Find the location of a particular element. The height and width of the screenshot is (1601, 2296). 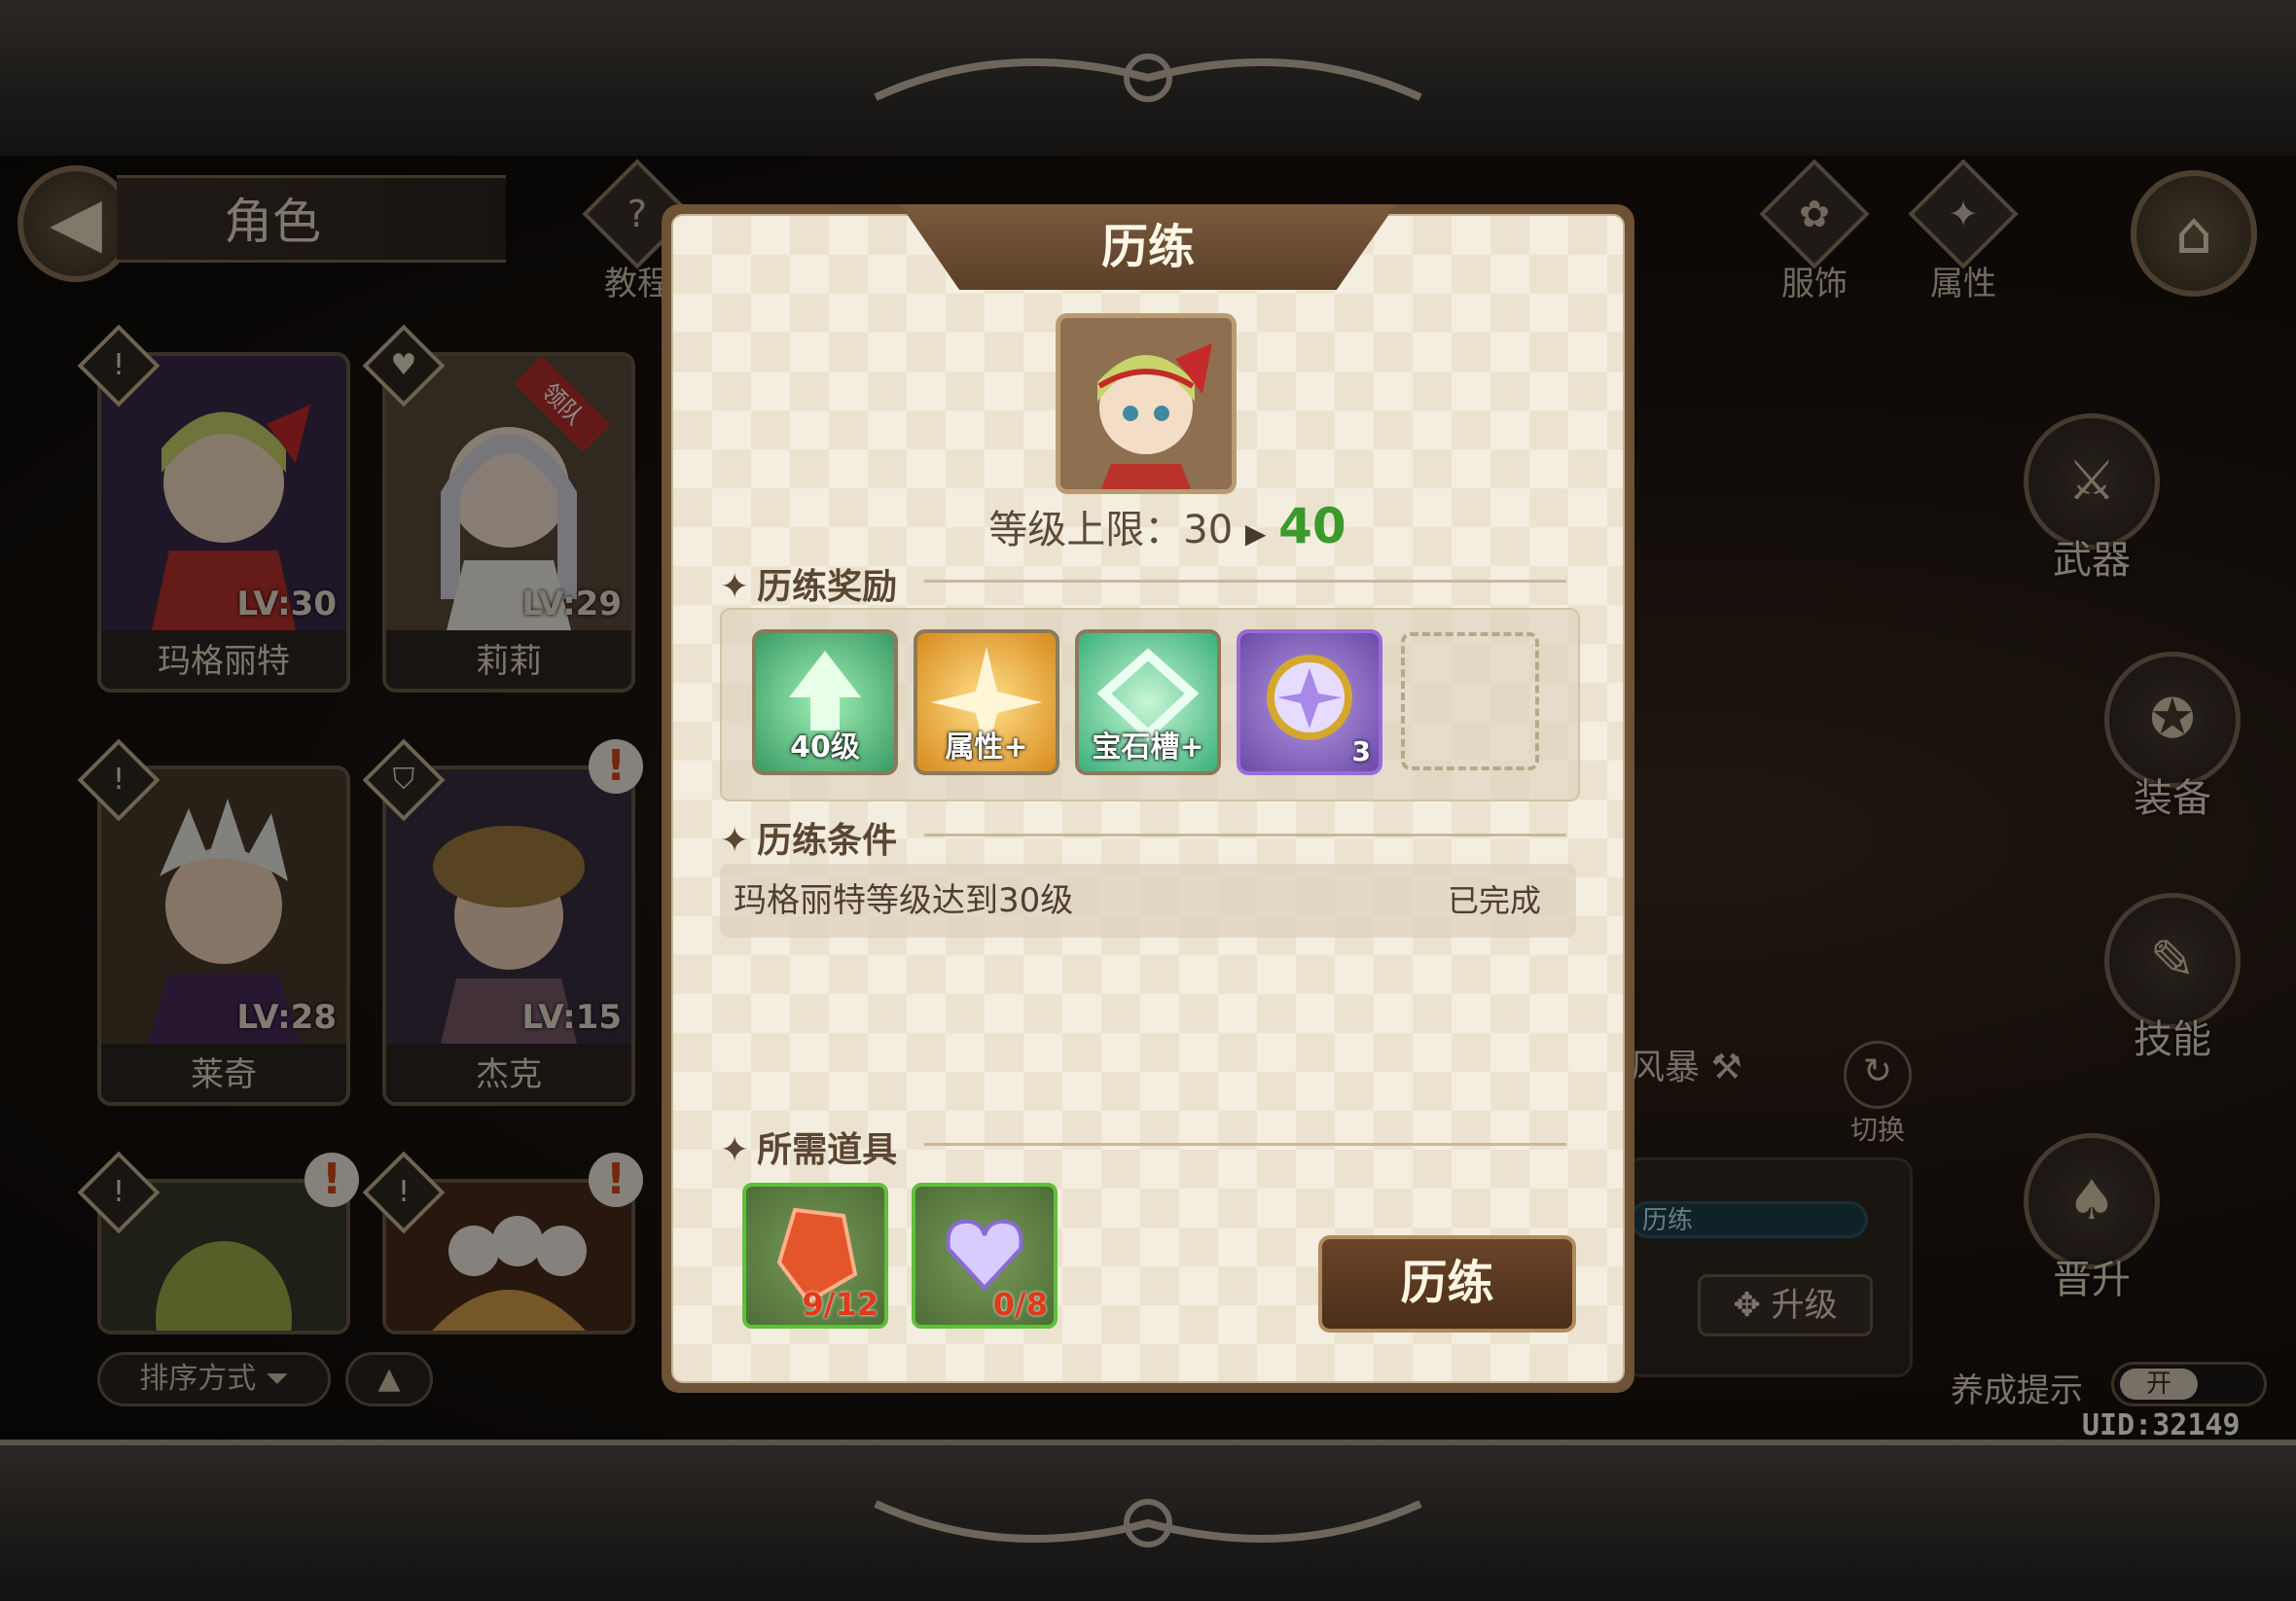

rewards-section-header: ✦ 历练奖励 is located at coordinates (1148, 582).